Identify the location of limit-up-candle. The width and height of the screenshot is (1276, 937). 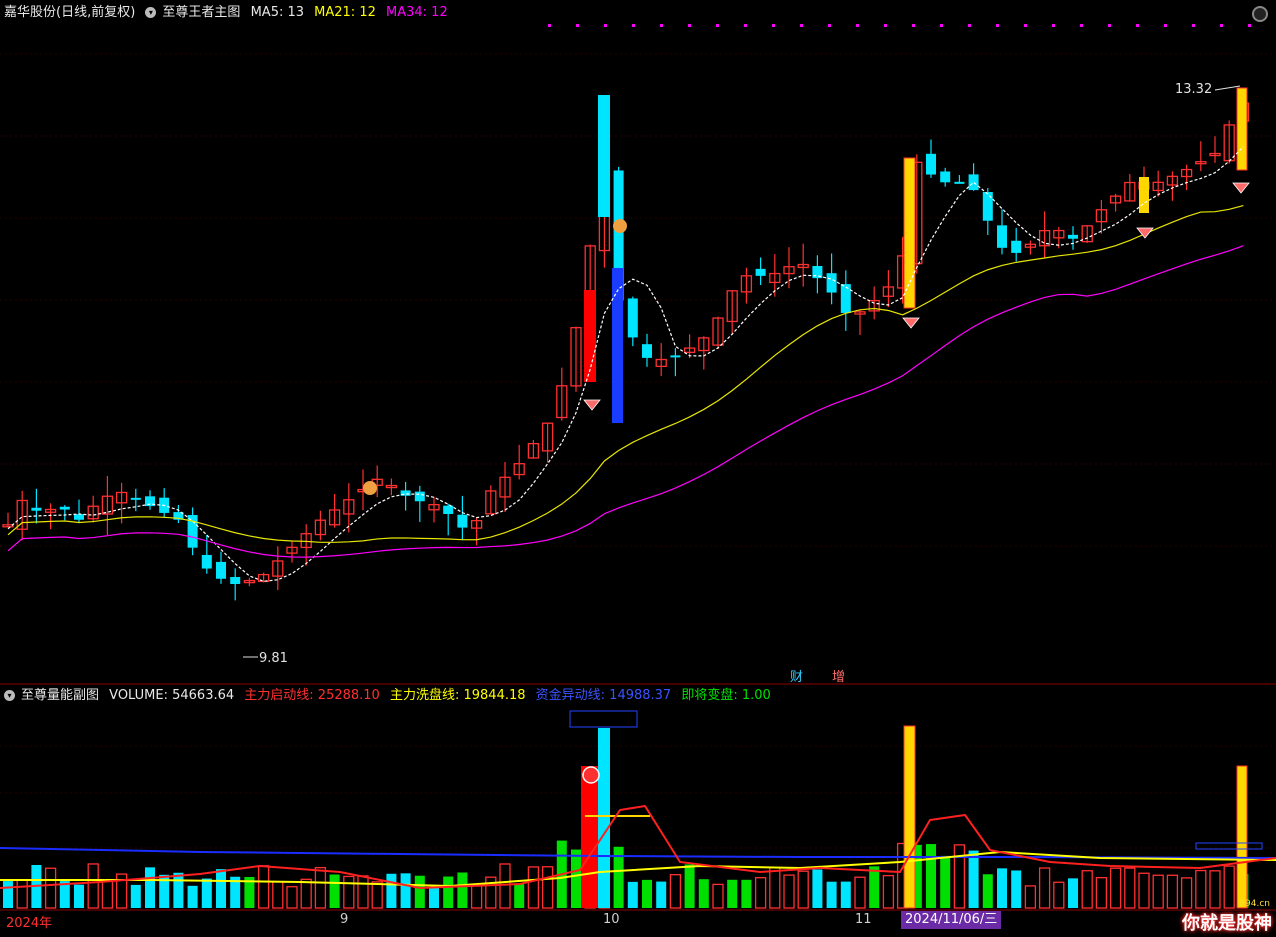
(590, 336).